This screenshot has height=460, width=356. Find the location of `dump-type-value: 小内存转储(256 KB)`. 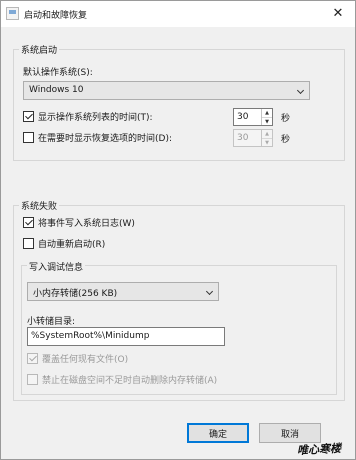

dump-type-value: 小内存转储(256 KB) is located at coordinates (75, 294).